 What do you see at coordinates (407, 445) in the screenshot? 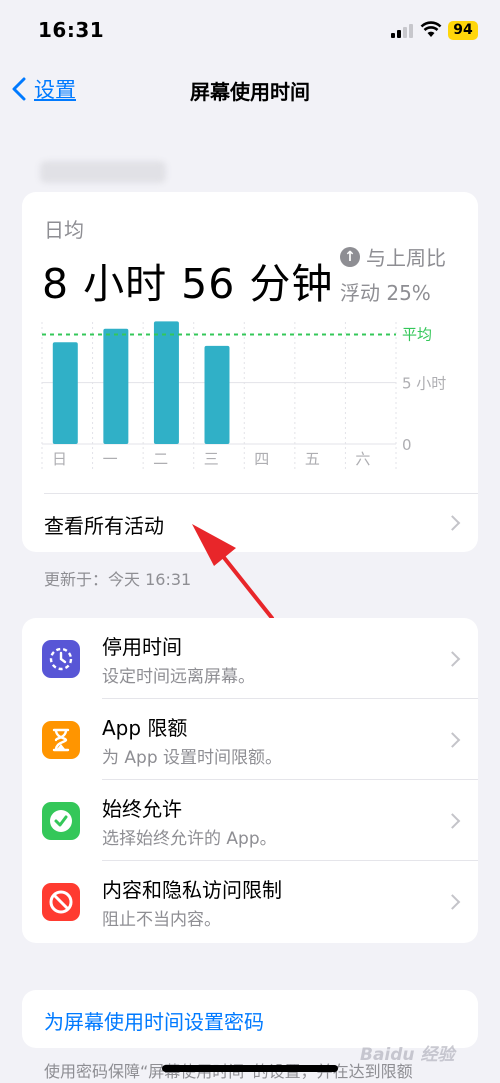
I see `chart-y-tick-label: 0` at bounding box center [407, 445].